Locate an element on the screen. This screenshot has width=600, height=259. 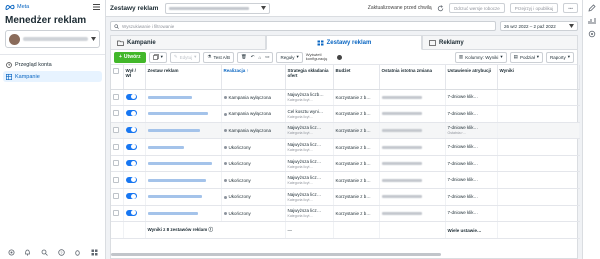
status-dot is located at coordinates (225, 114).